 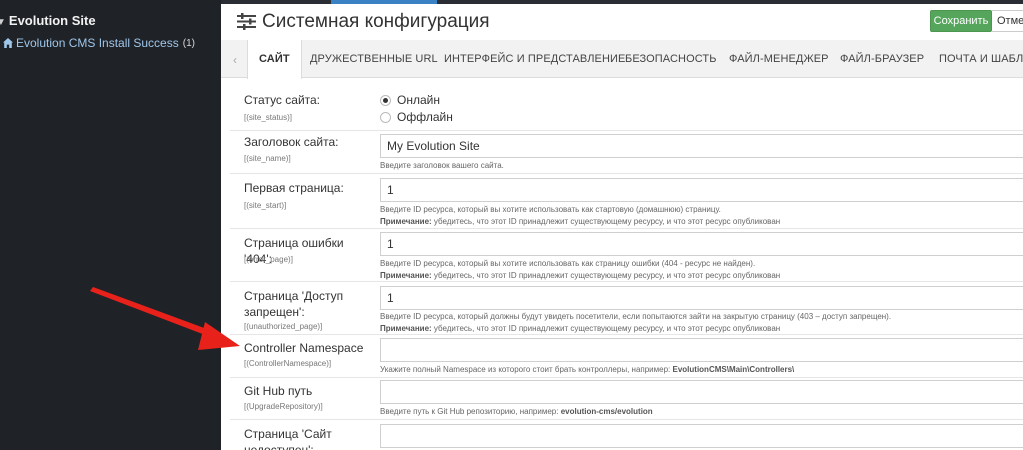 What do you see at coordinates (701, 298) in the screenshot?
I see `unauthorized-page-input: 1` at bounding box center [701, 298].